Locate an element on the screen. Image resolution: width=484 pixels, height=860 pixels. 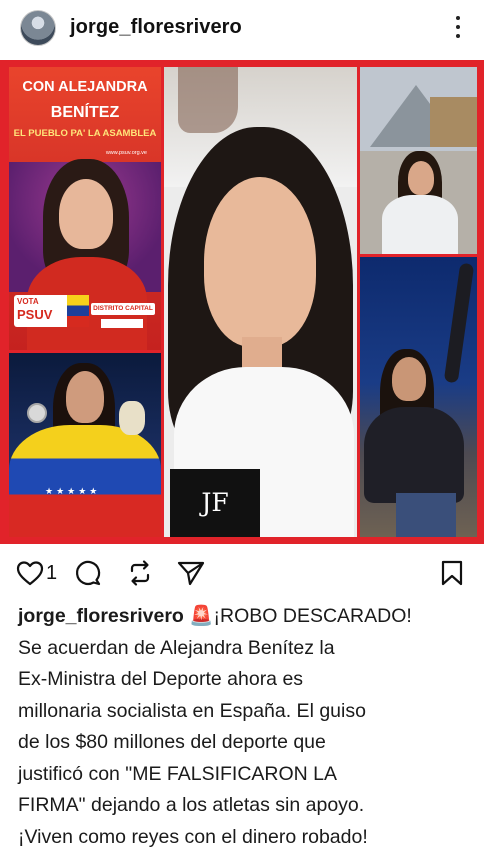
jf-watermark: JF is located at coordinates (215, 503).